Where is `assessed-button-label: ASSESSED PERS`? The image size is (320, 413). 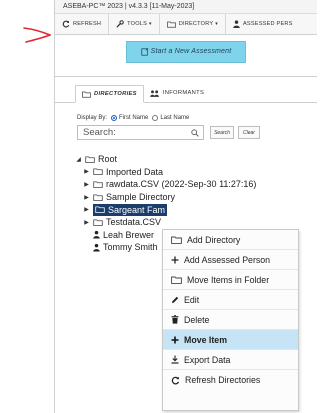
assessed-button-label: ASSESSED PERS is located at coordinates (268, 24).